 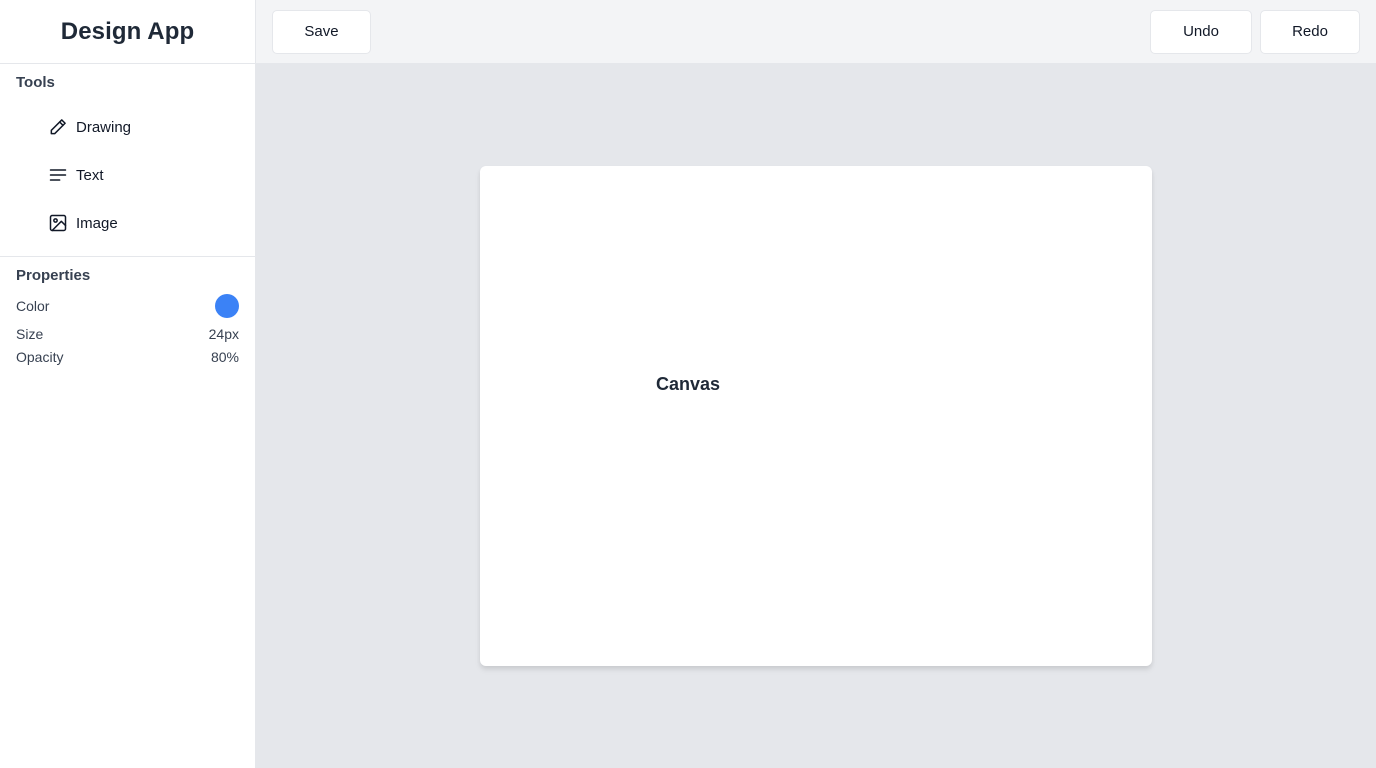 What do you see at coordinates (127, 334) in the screenshot?
I see `property-size: Size 24px` at bounding box center [127, 334].